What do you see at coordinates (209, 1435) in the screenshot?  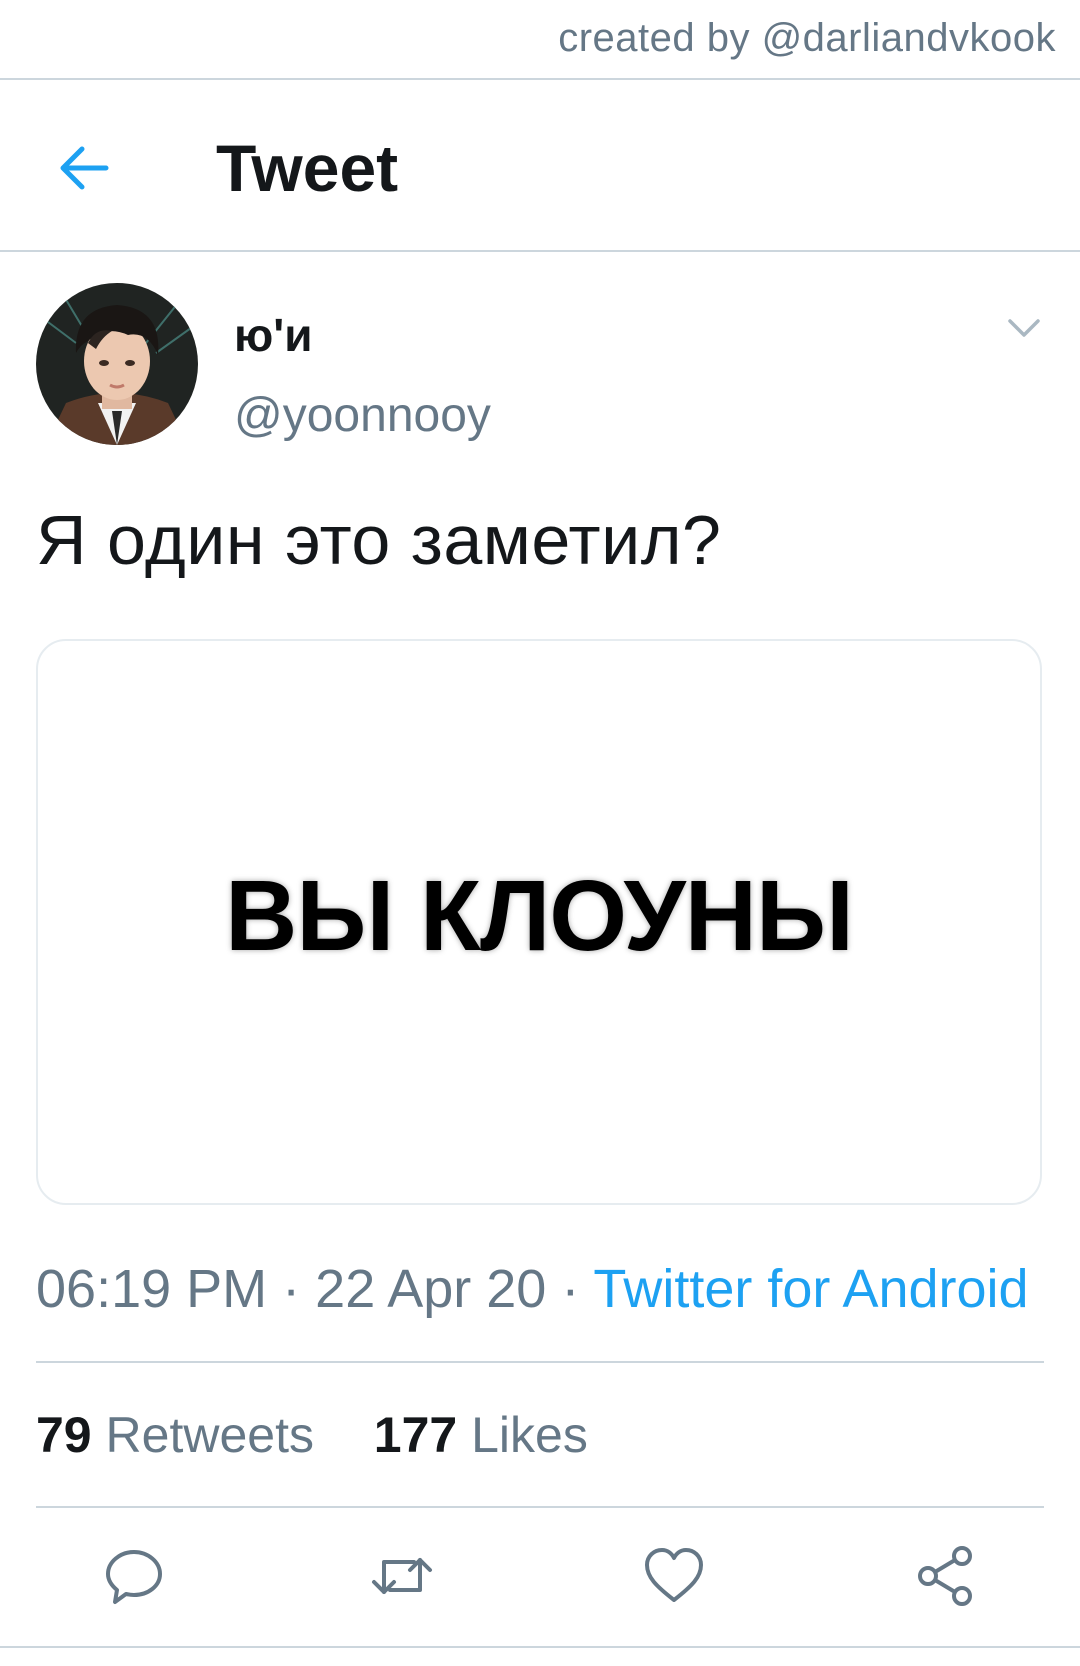 I see `retweets-label: Retweets` at bounding box center [209, 1435].